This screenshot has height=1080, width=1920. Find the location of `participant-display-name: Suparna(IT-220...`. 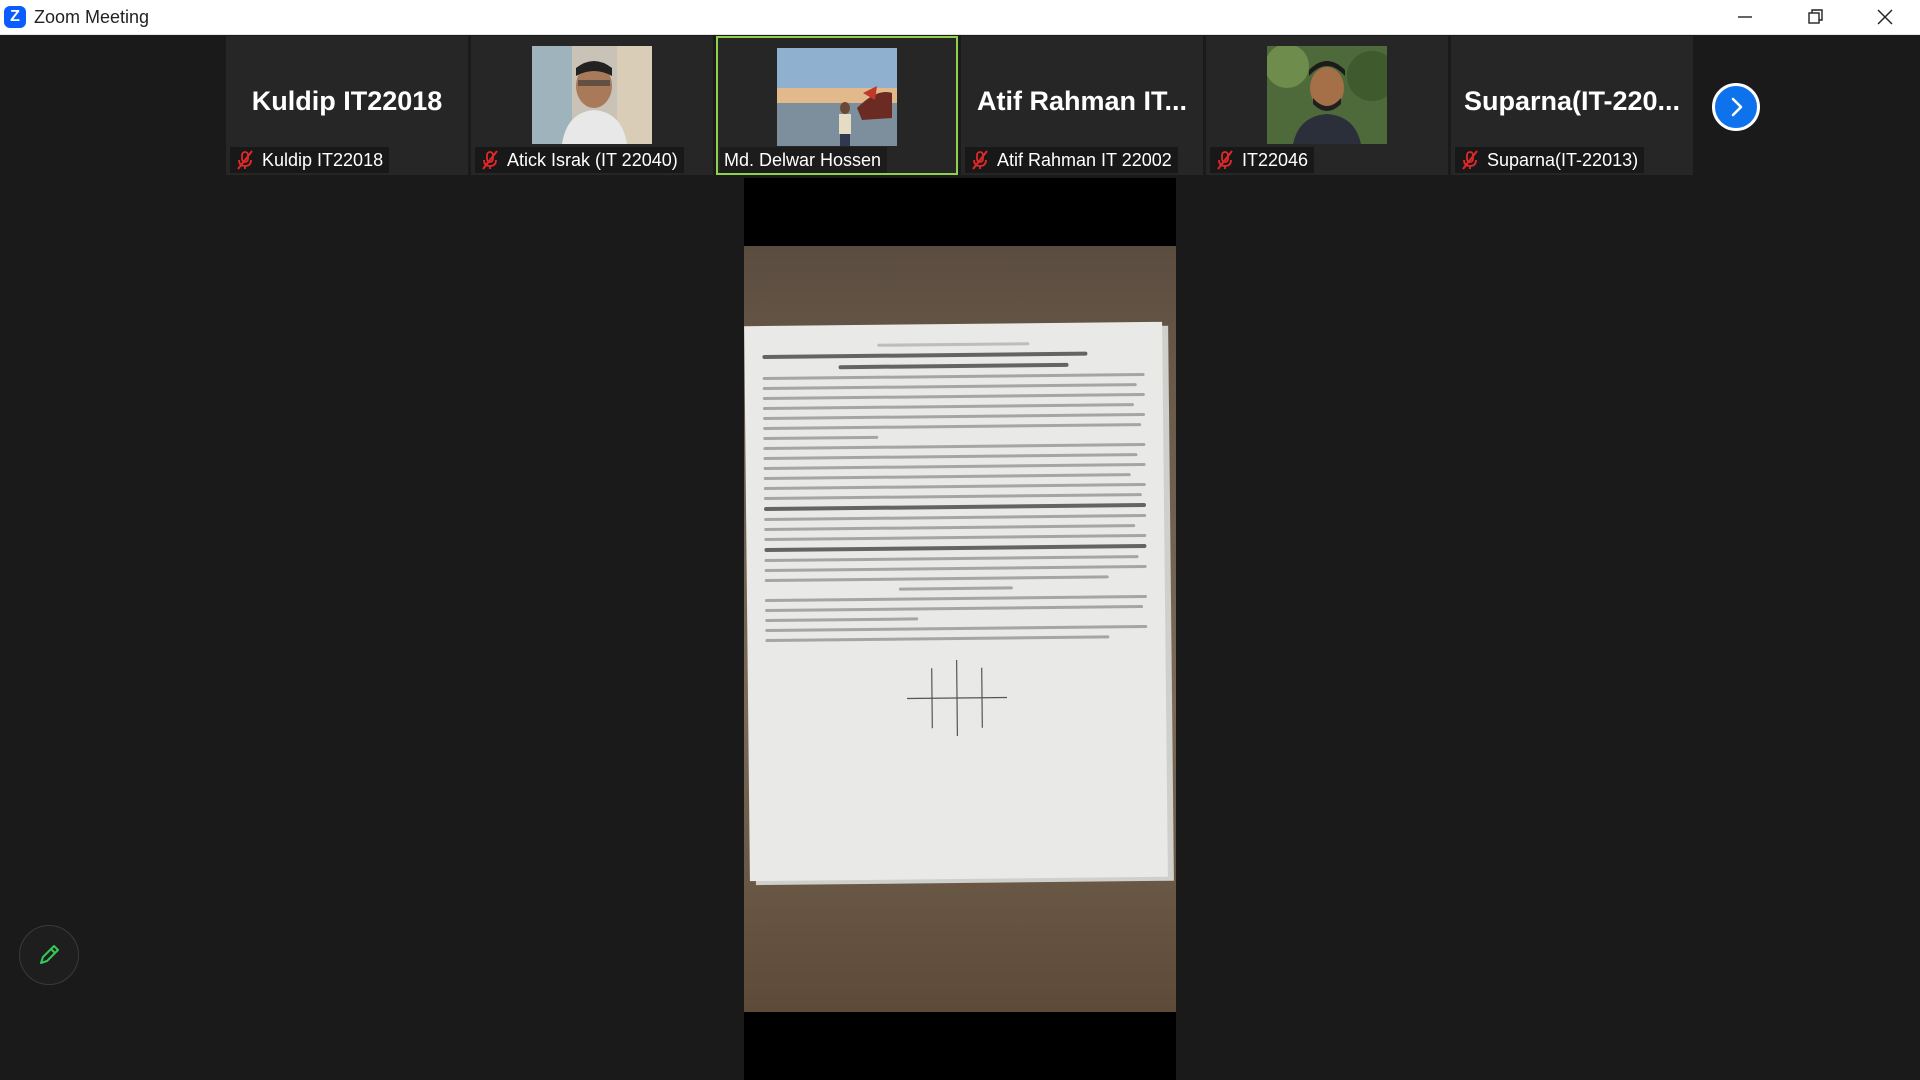

participant-display-name: Suparna(IT-220... is located at coordinates (1572, 101).